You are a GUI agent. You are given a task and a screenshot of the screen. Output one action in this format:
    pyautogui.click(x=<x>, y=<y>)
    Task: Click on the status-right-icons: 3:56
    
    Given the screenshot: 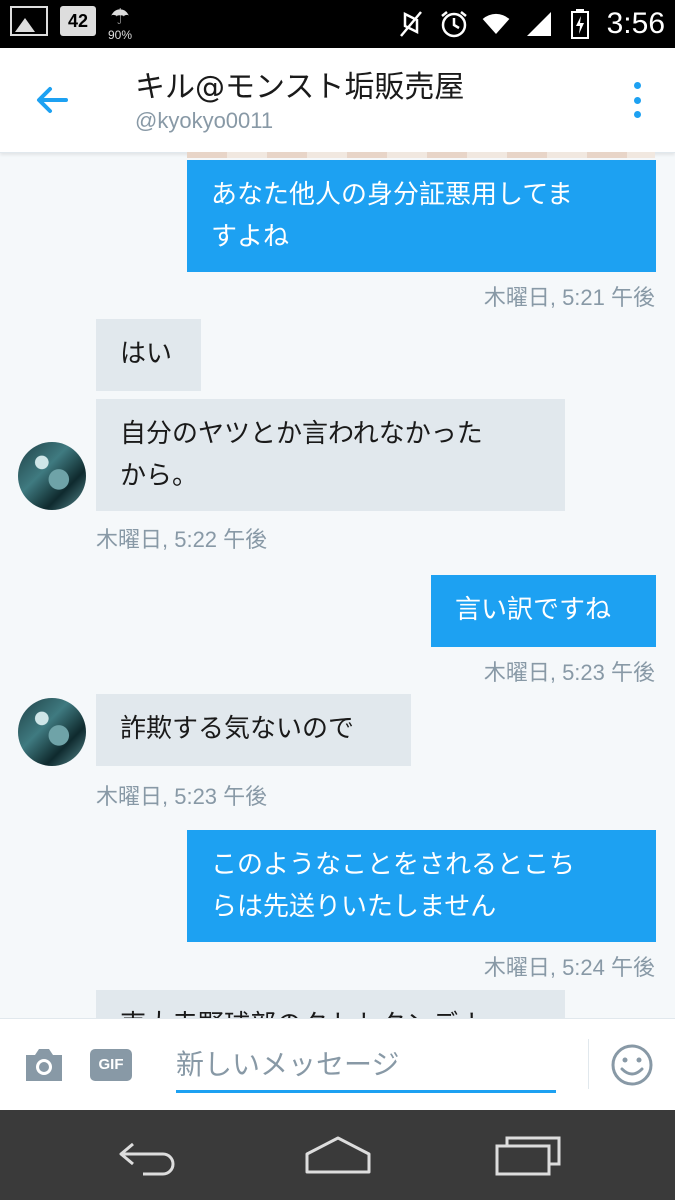 What is the action you would take?
    pyautogui.click(x=531, y=24)
    